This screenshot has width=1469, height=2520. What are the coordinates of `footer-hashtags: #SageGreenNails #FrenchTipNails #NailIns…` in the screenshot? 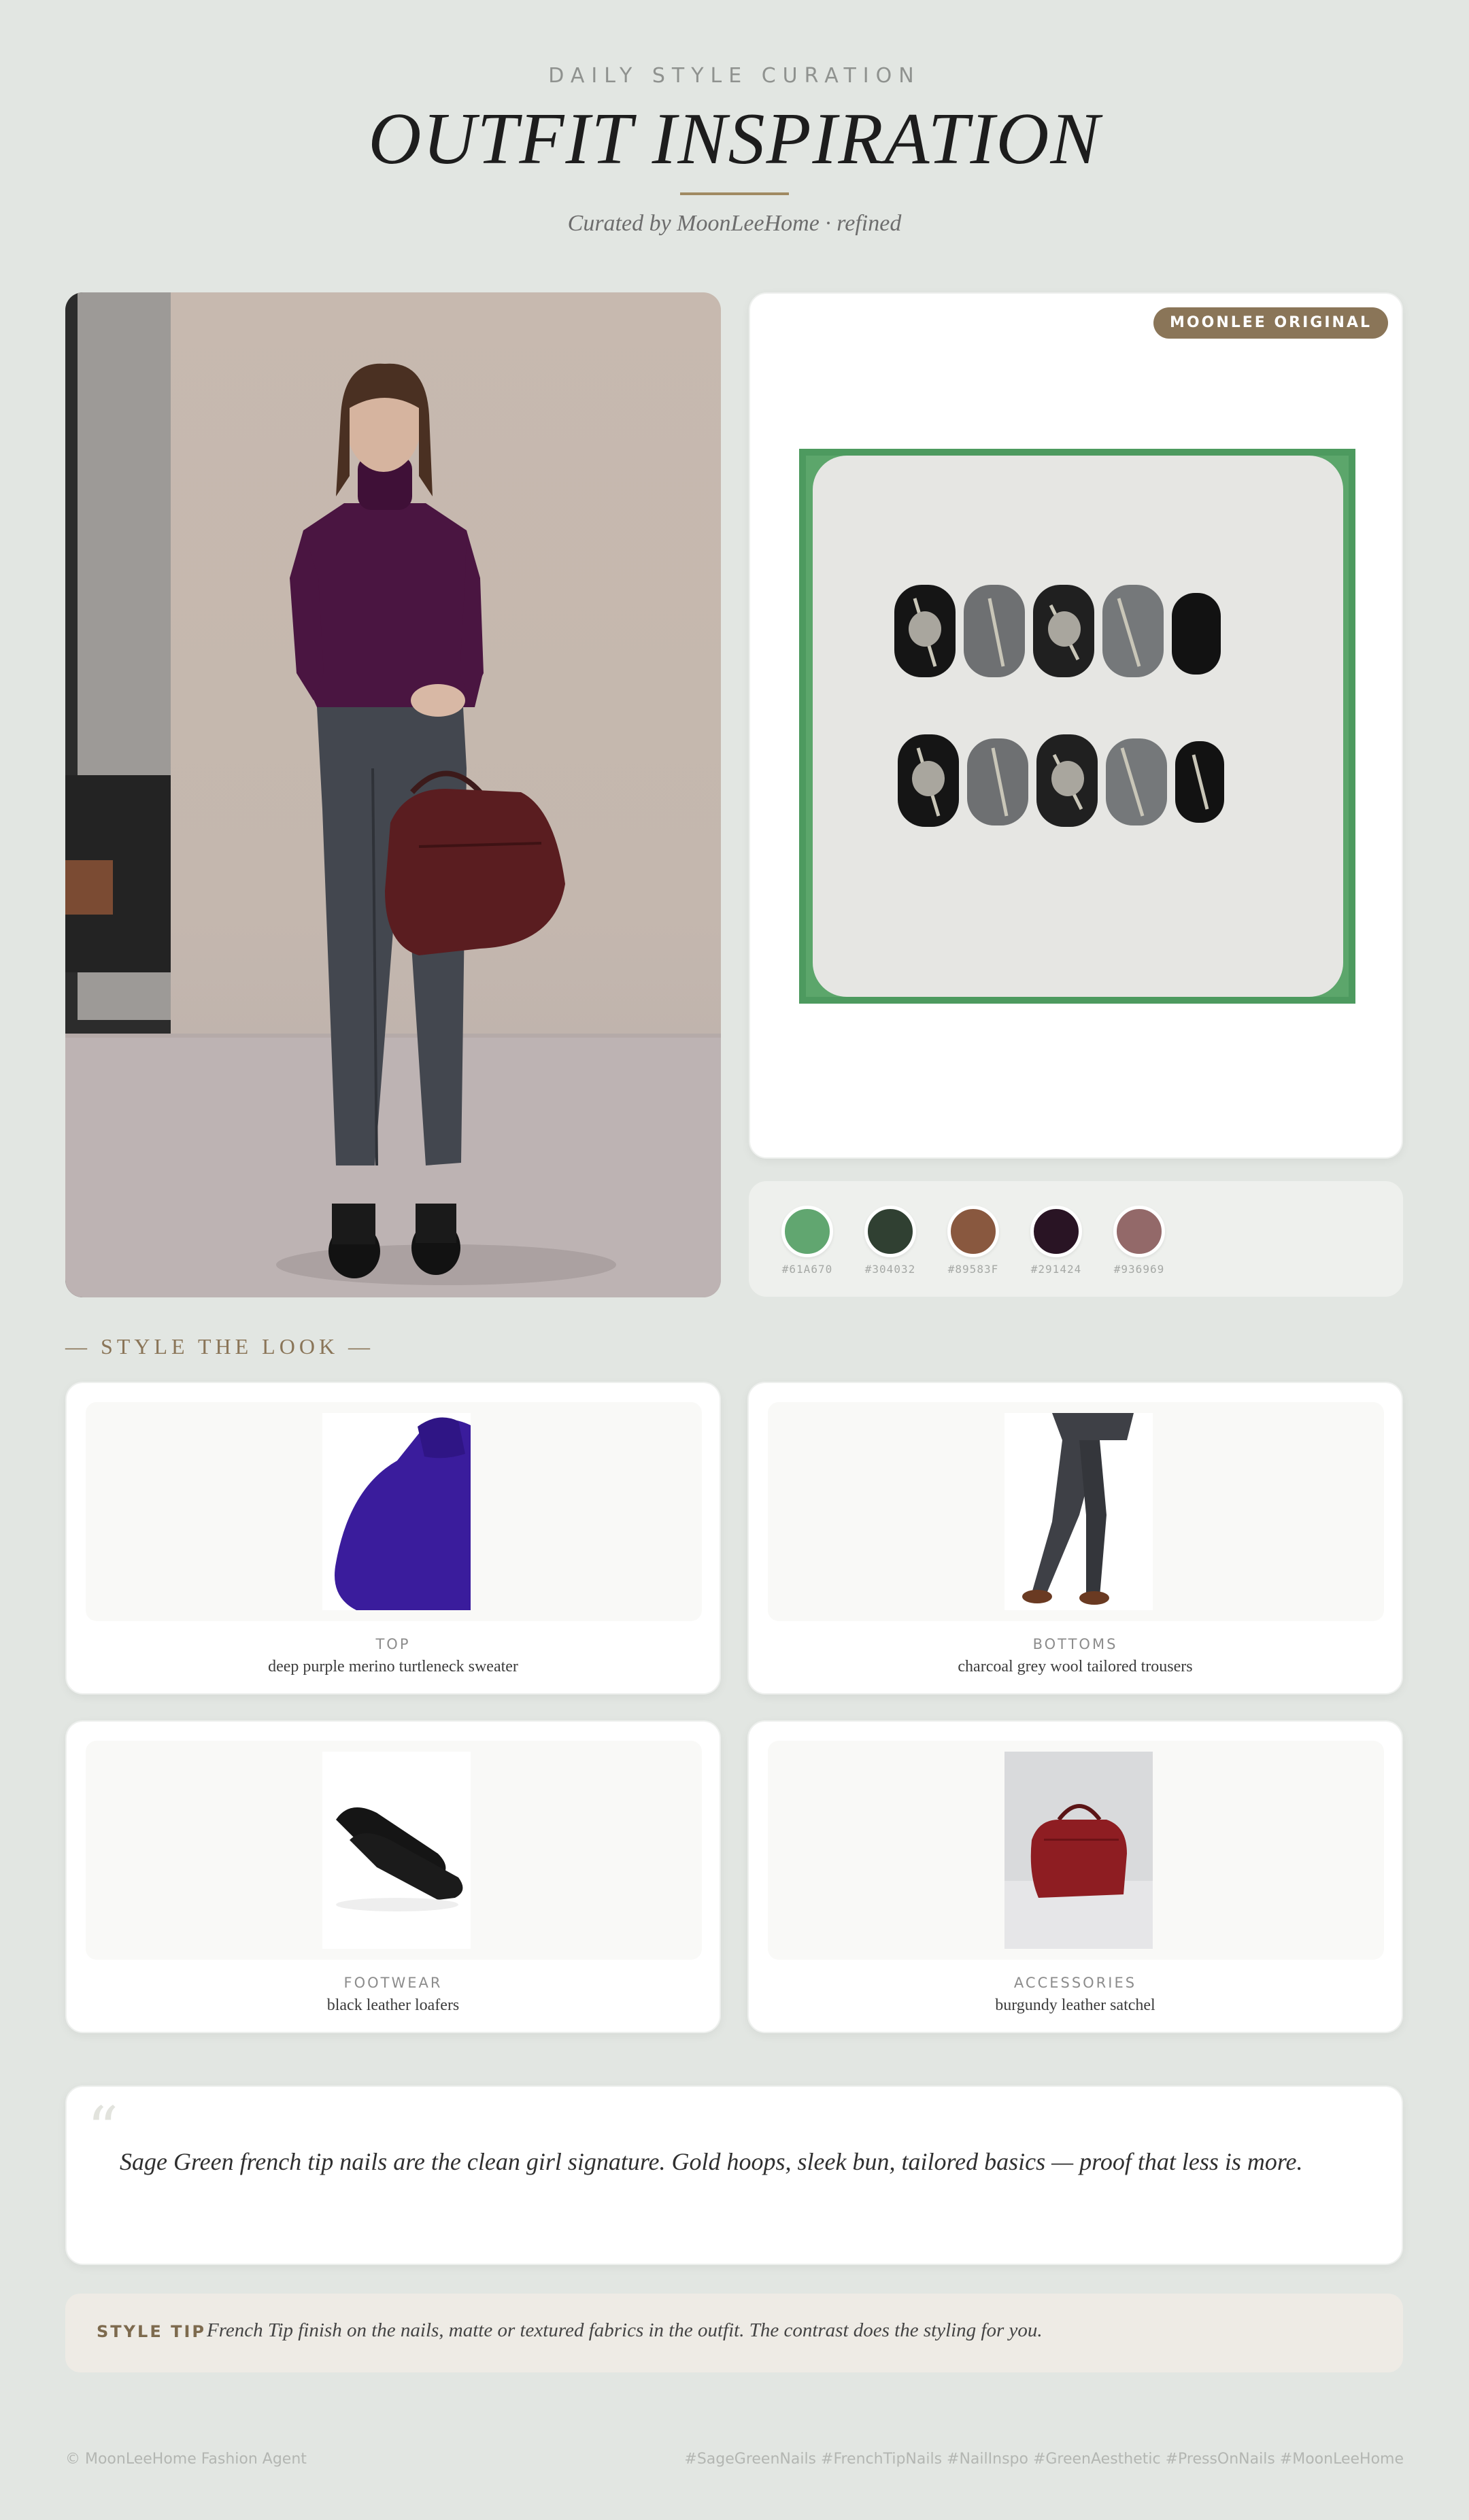 It's located at (1044, 2459).